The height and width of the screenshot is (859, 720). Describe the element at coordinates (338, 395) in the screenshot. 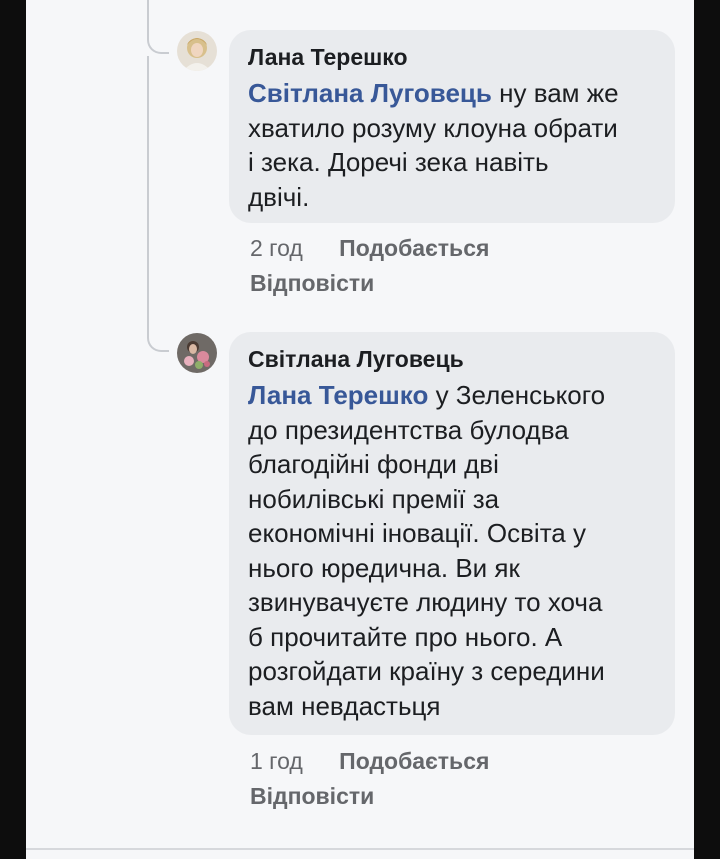

I see `mention-link: Лана Терешко` at that location.